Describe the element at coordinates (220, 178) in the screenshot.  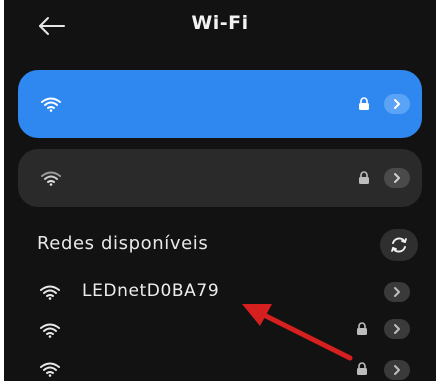
I see `saved-network-card` at that location.